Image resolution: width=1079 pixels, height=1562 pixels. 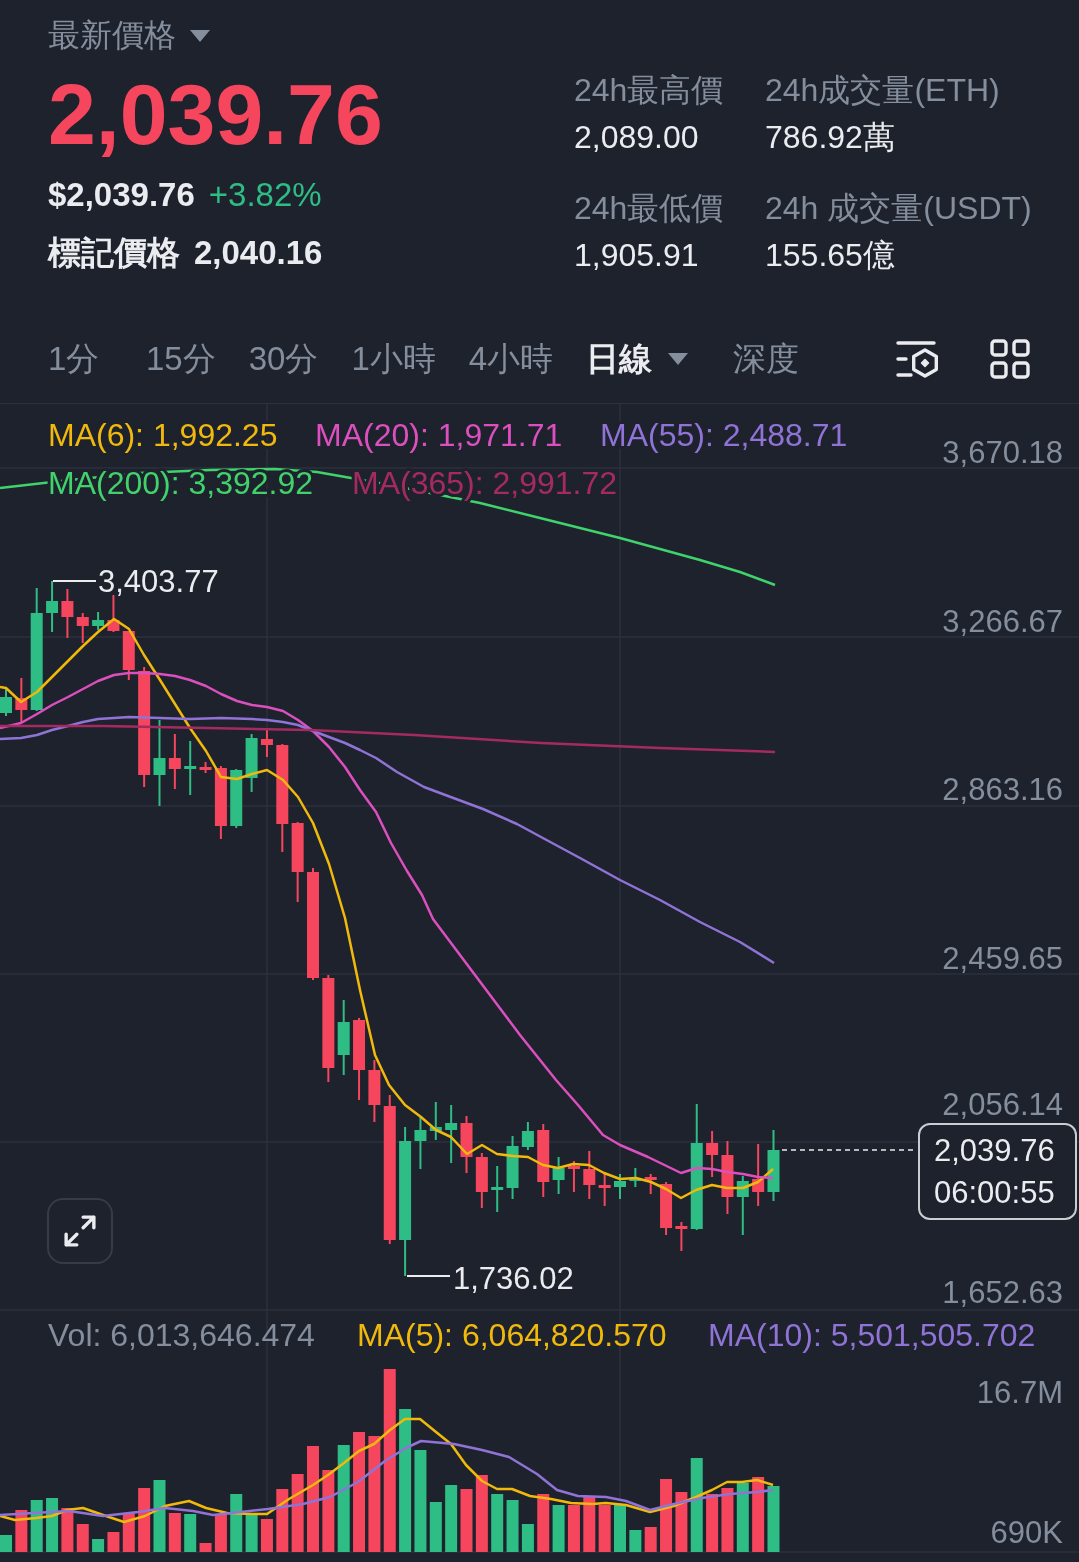 I want to click on chart-tab: 15分, so click(x=181, y=358).